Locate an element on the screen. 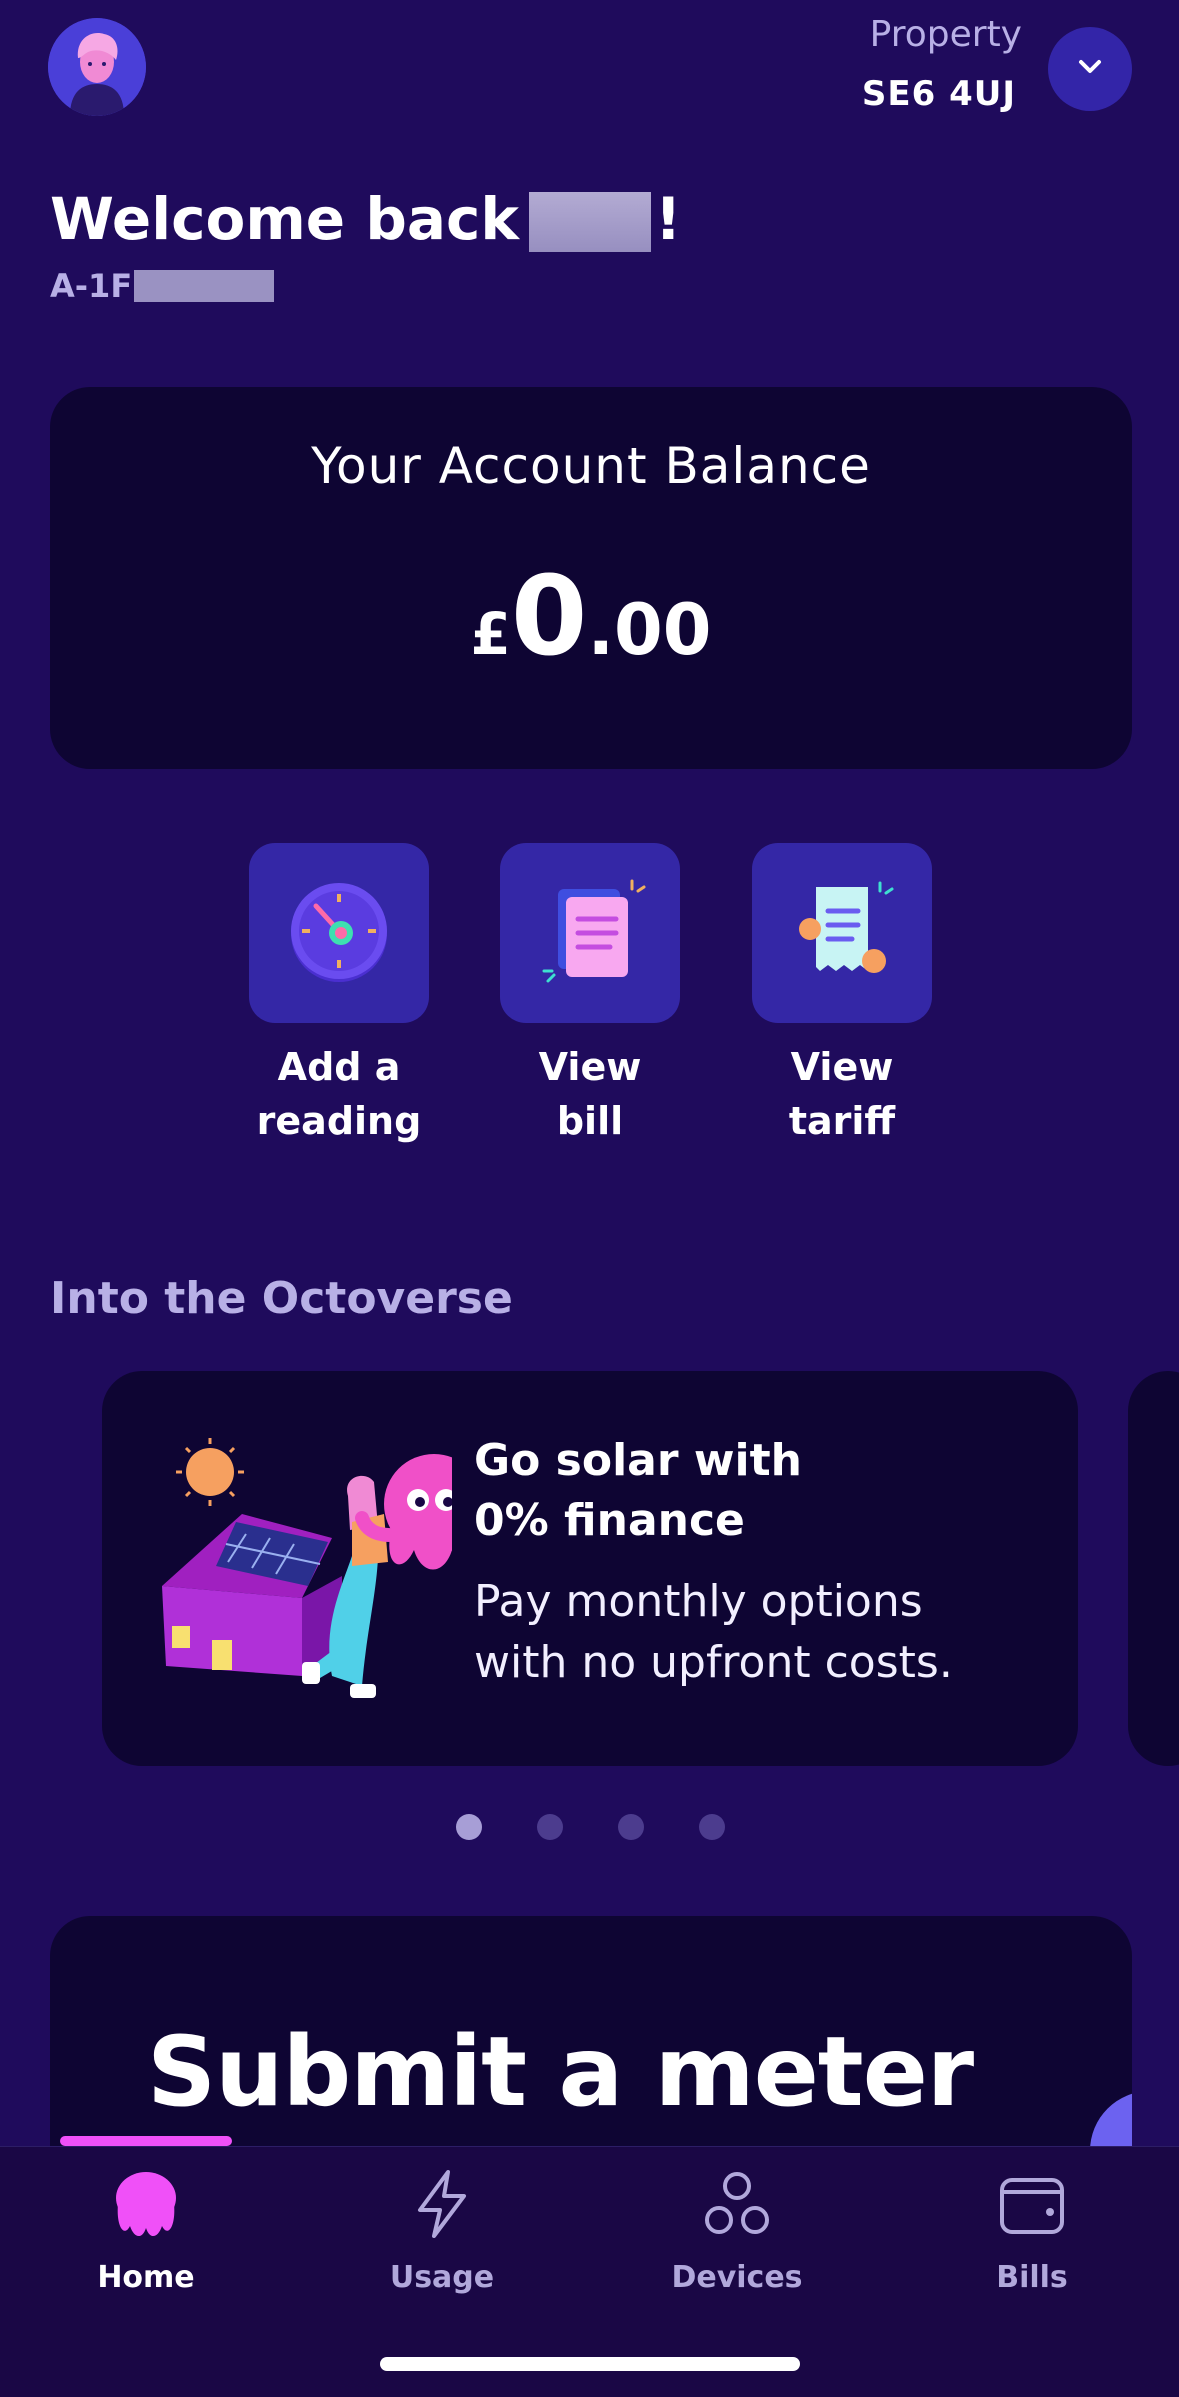 Image resolution: width=1179 pixels, height=2397 pixels. promo-title: Go solar with 0% finance is located at coordinates (638, 1490).